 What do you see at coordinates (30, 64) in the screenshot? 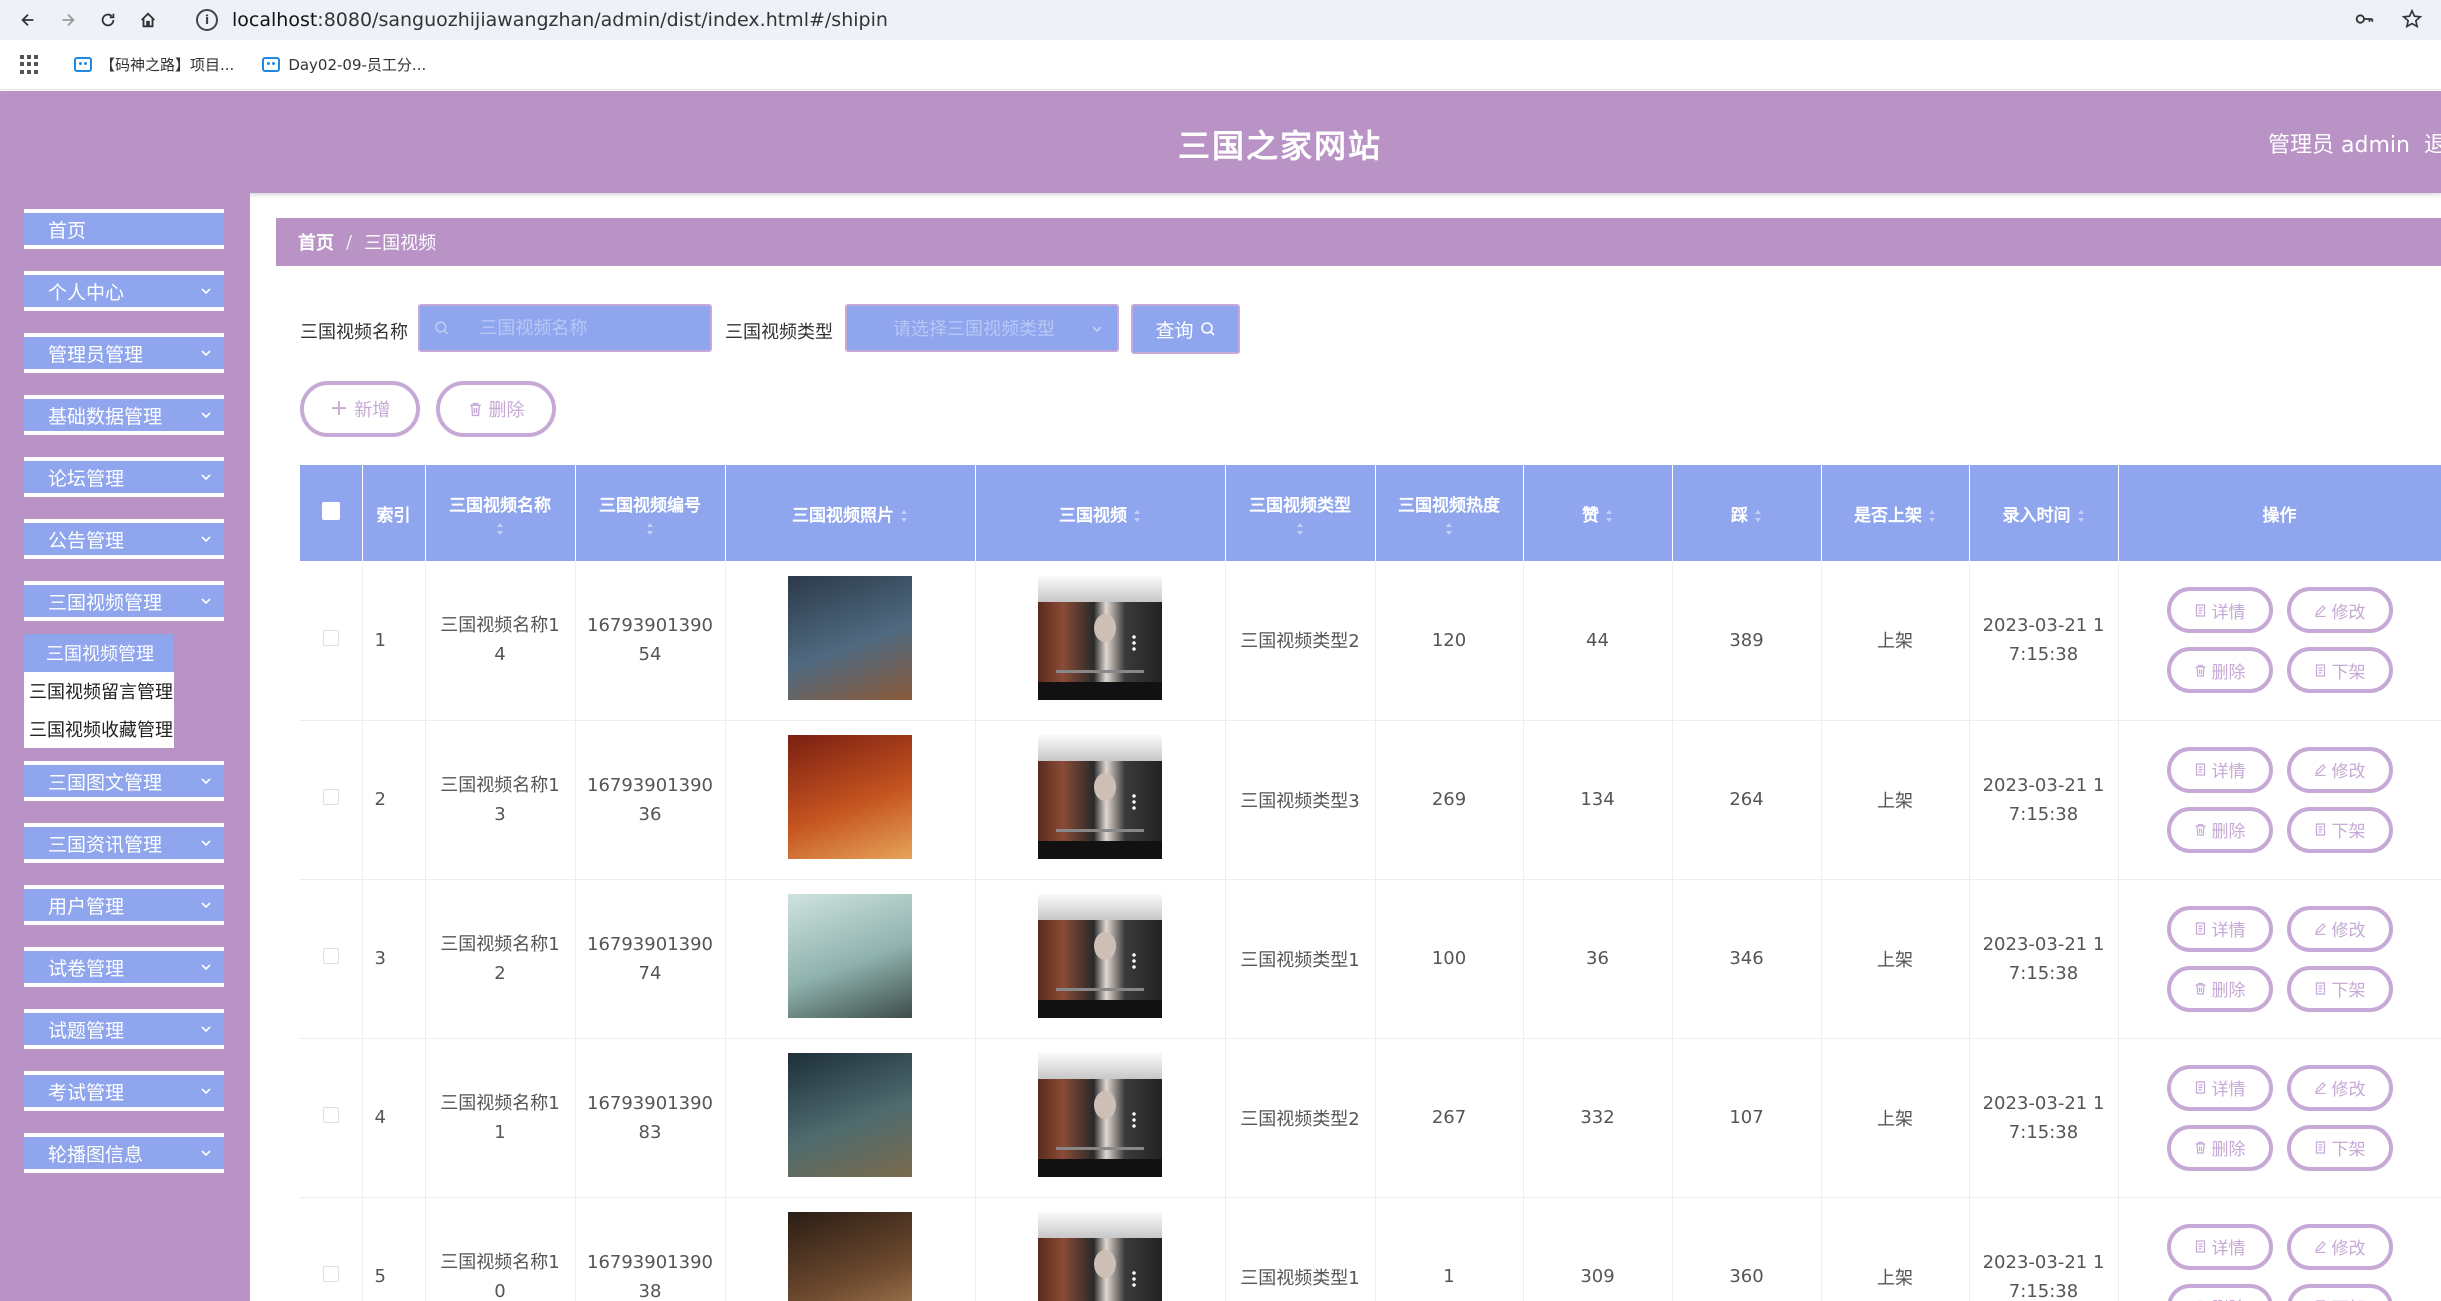
I see `apps-grid-icon` at bounding box center [30, 64].